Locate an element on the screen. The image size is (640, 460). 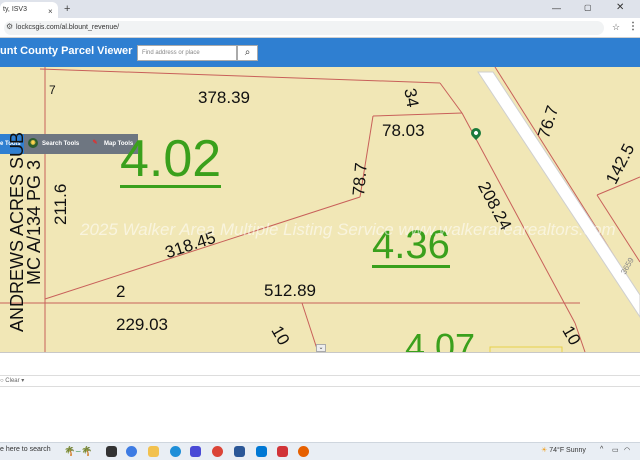
dimension-label: 229.03 is located at coordinates (142, 324).